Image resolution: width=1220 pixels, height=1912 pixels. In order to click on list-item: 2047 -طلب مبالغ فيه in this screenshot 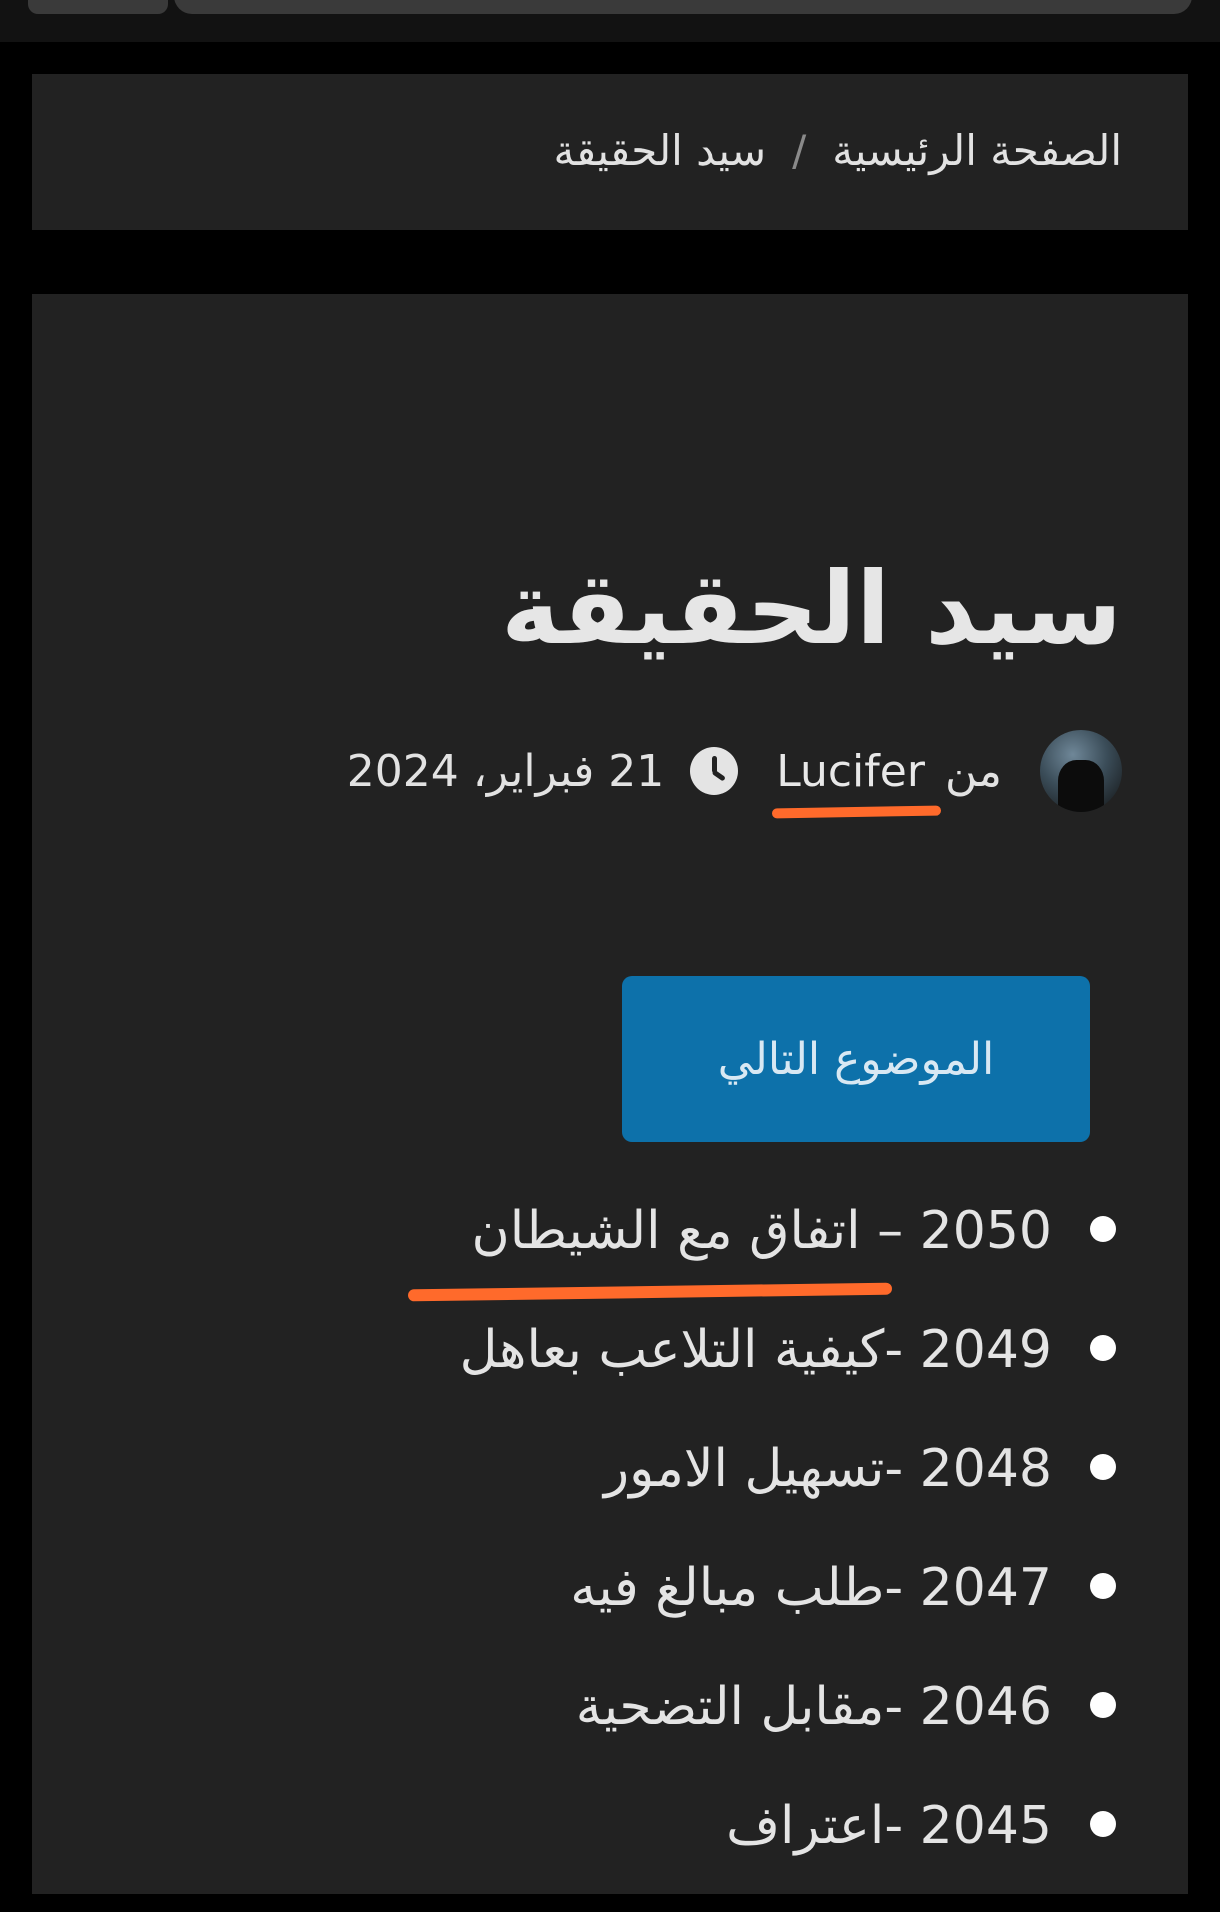, I will do `click(788, 1614)`.